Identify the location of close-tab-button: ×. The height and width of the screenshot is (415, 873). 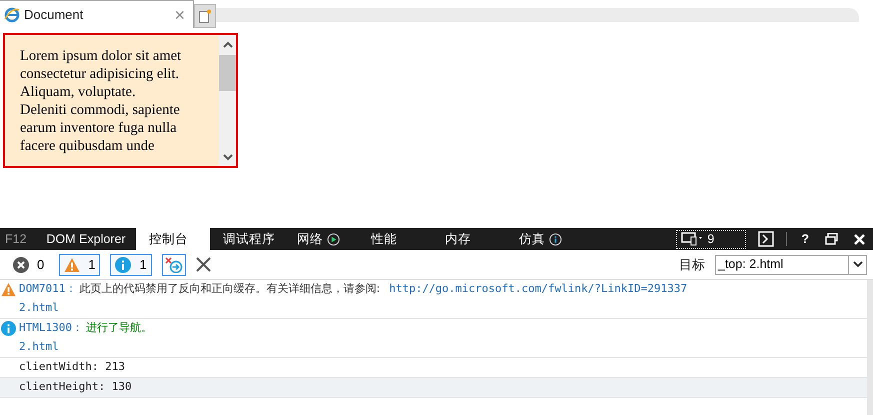
(179, 15).